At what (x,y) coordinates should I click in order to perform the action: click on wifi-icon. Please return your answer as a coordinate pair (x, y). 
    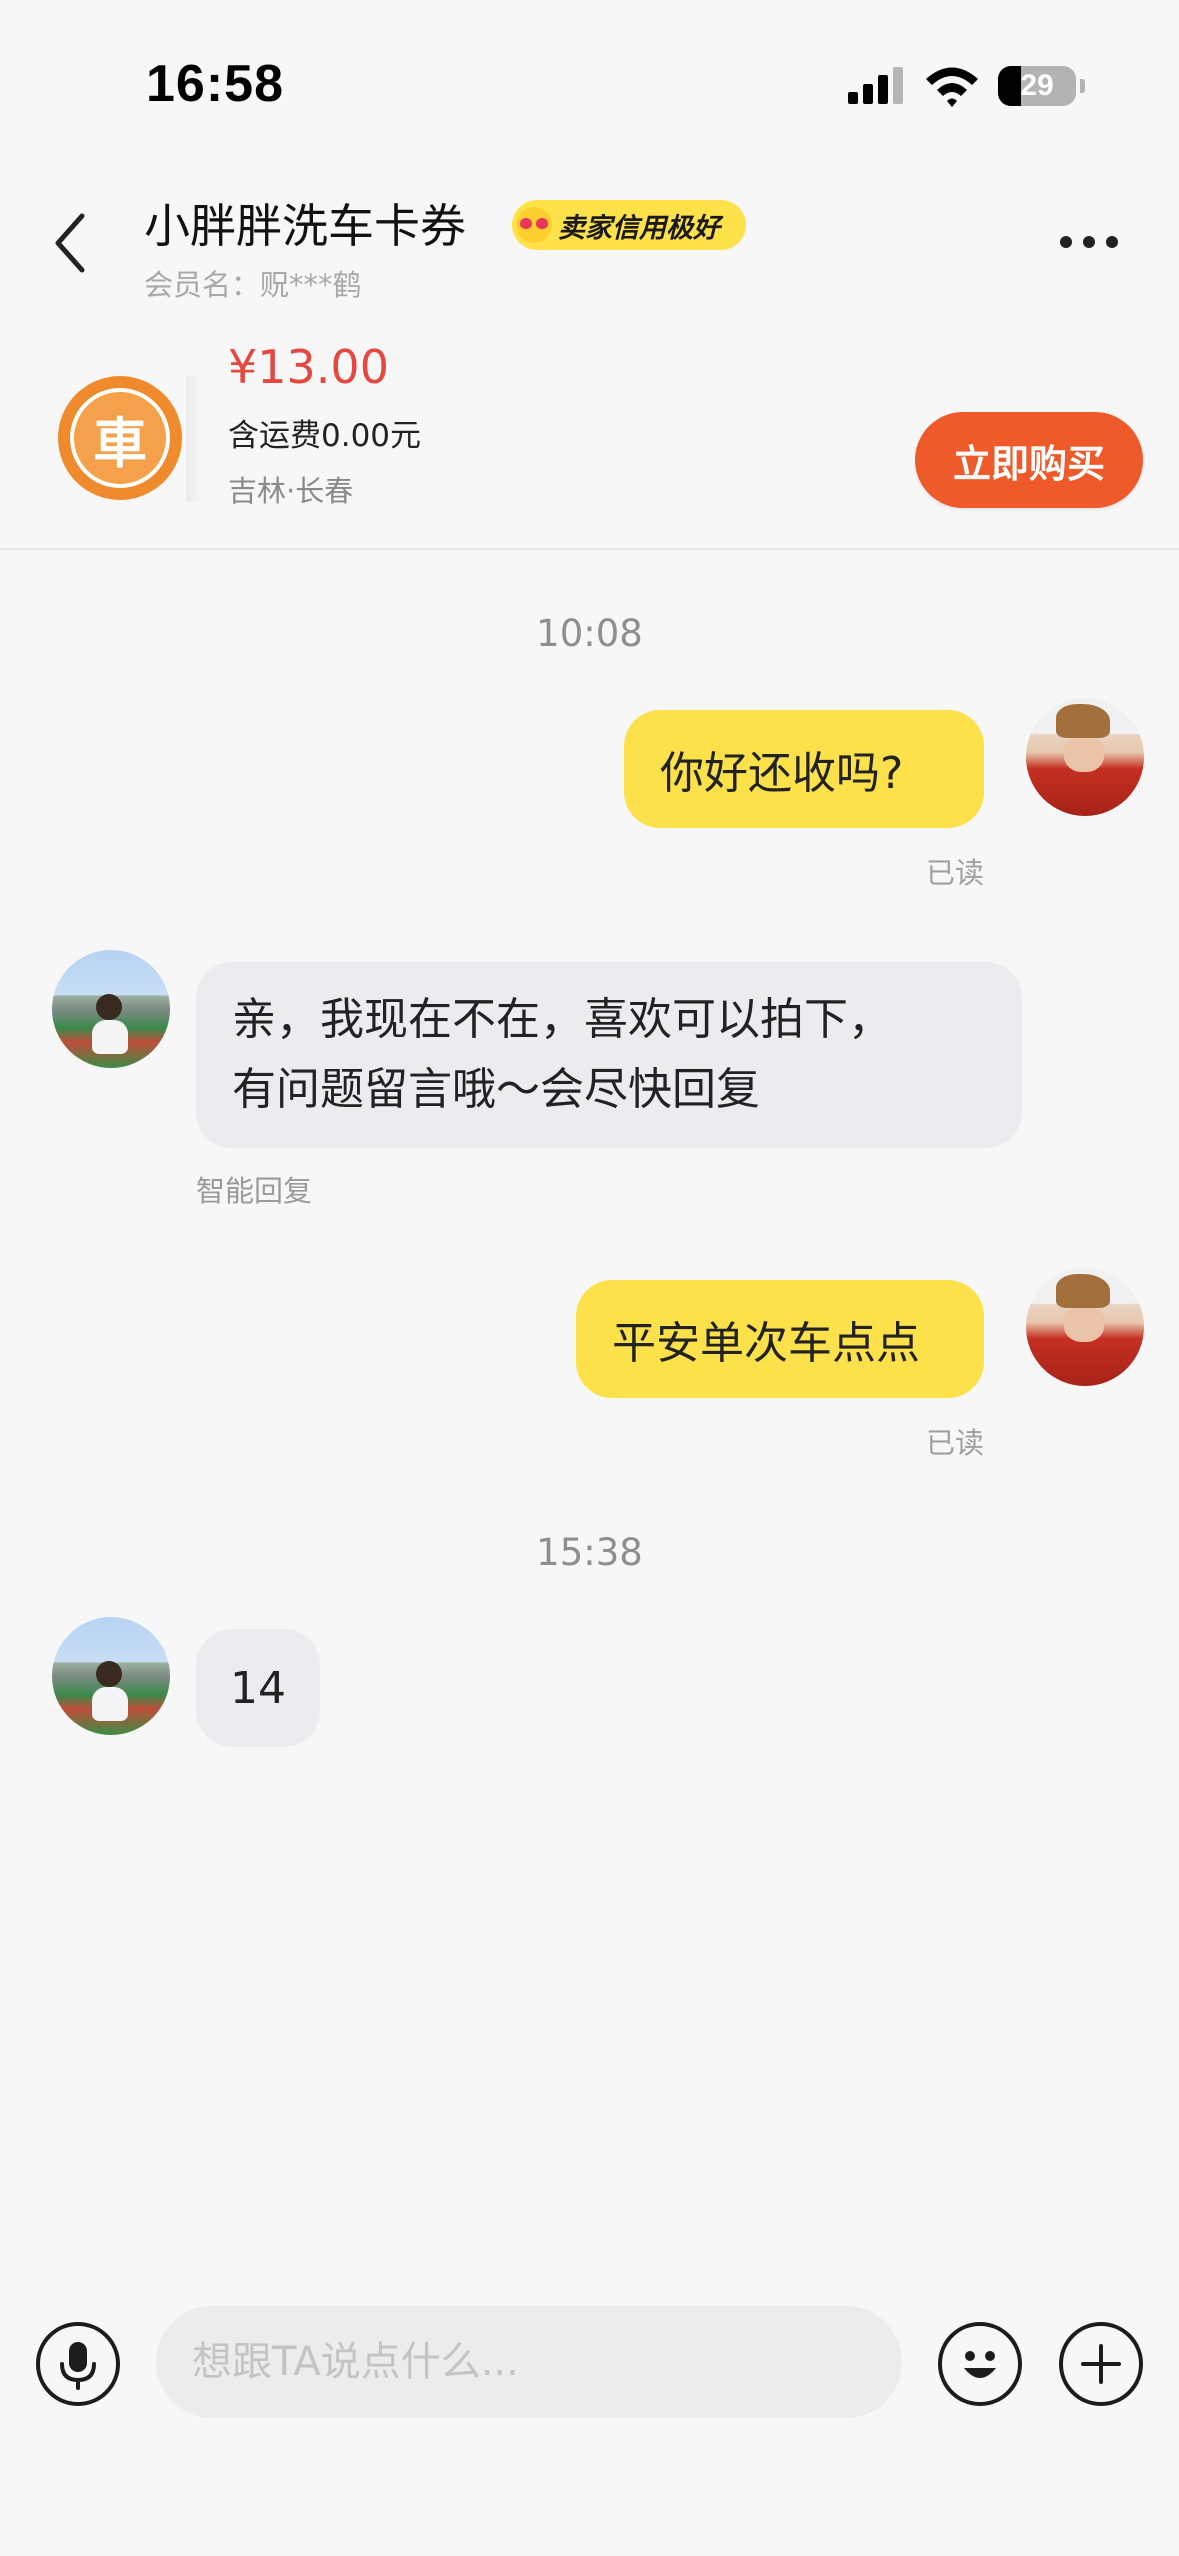
    Looking at the image, I should click on (952, 87).